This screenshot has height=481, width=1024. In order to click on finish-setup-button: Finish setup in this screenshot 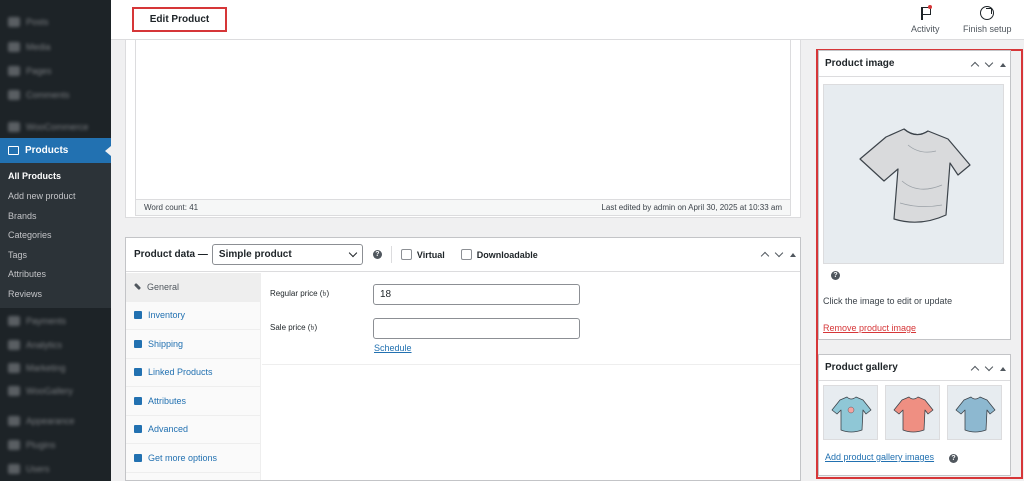, I will do `click(987, 20)`.